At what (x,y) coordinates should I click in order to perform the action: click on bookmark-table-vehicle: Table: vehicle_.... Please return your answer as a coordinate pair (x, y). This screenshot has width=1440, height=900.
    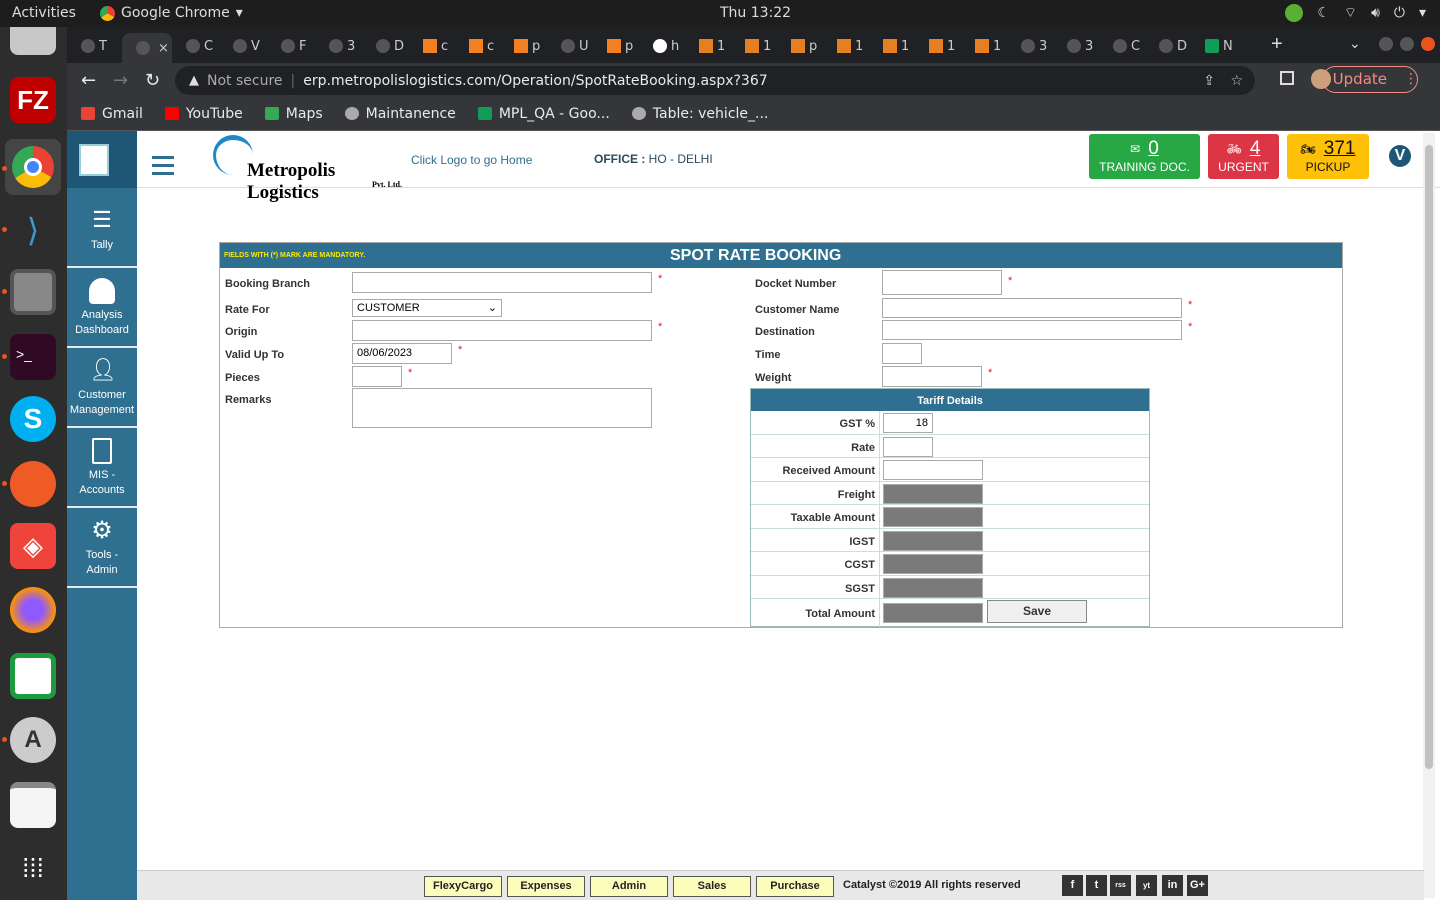
    Looking at the image, I should click on (699, 114).